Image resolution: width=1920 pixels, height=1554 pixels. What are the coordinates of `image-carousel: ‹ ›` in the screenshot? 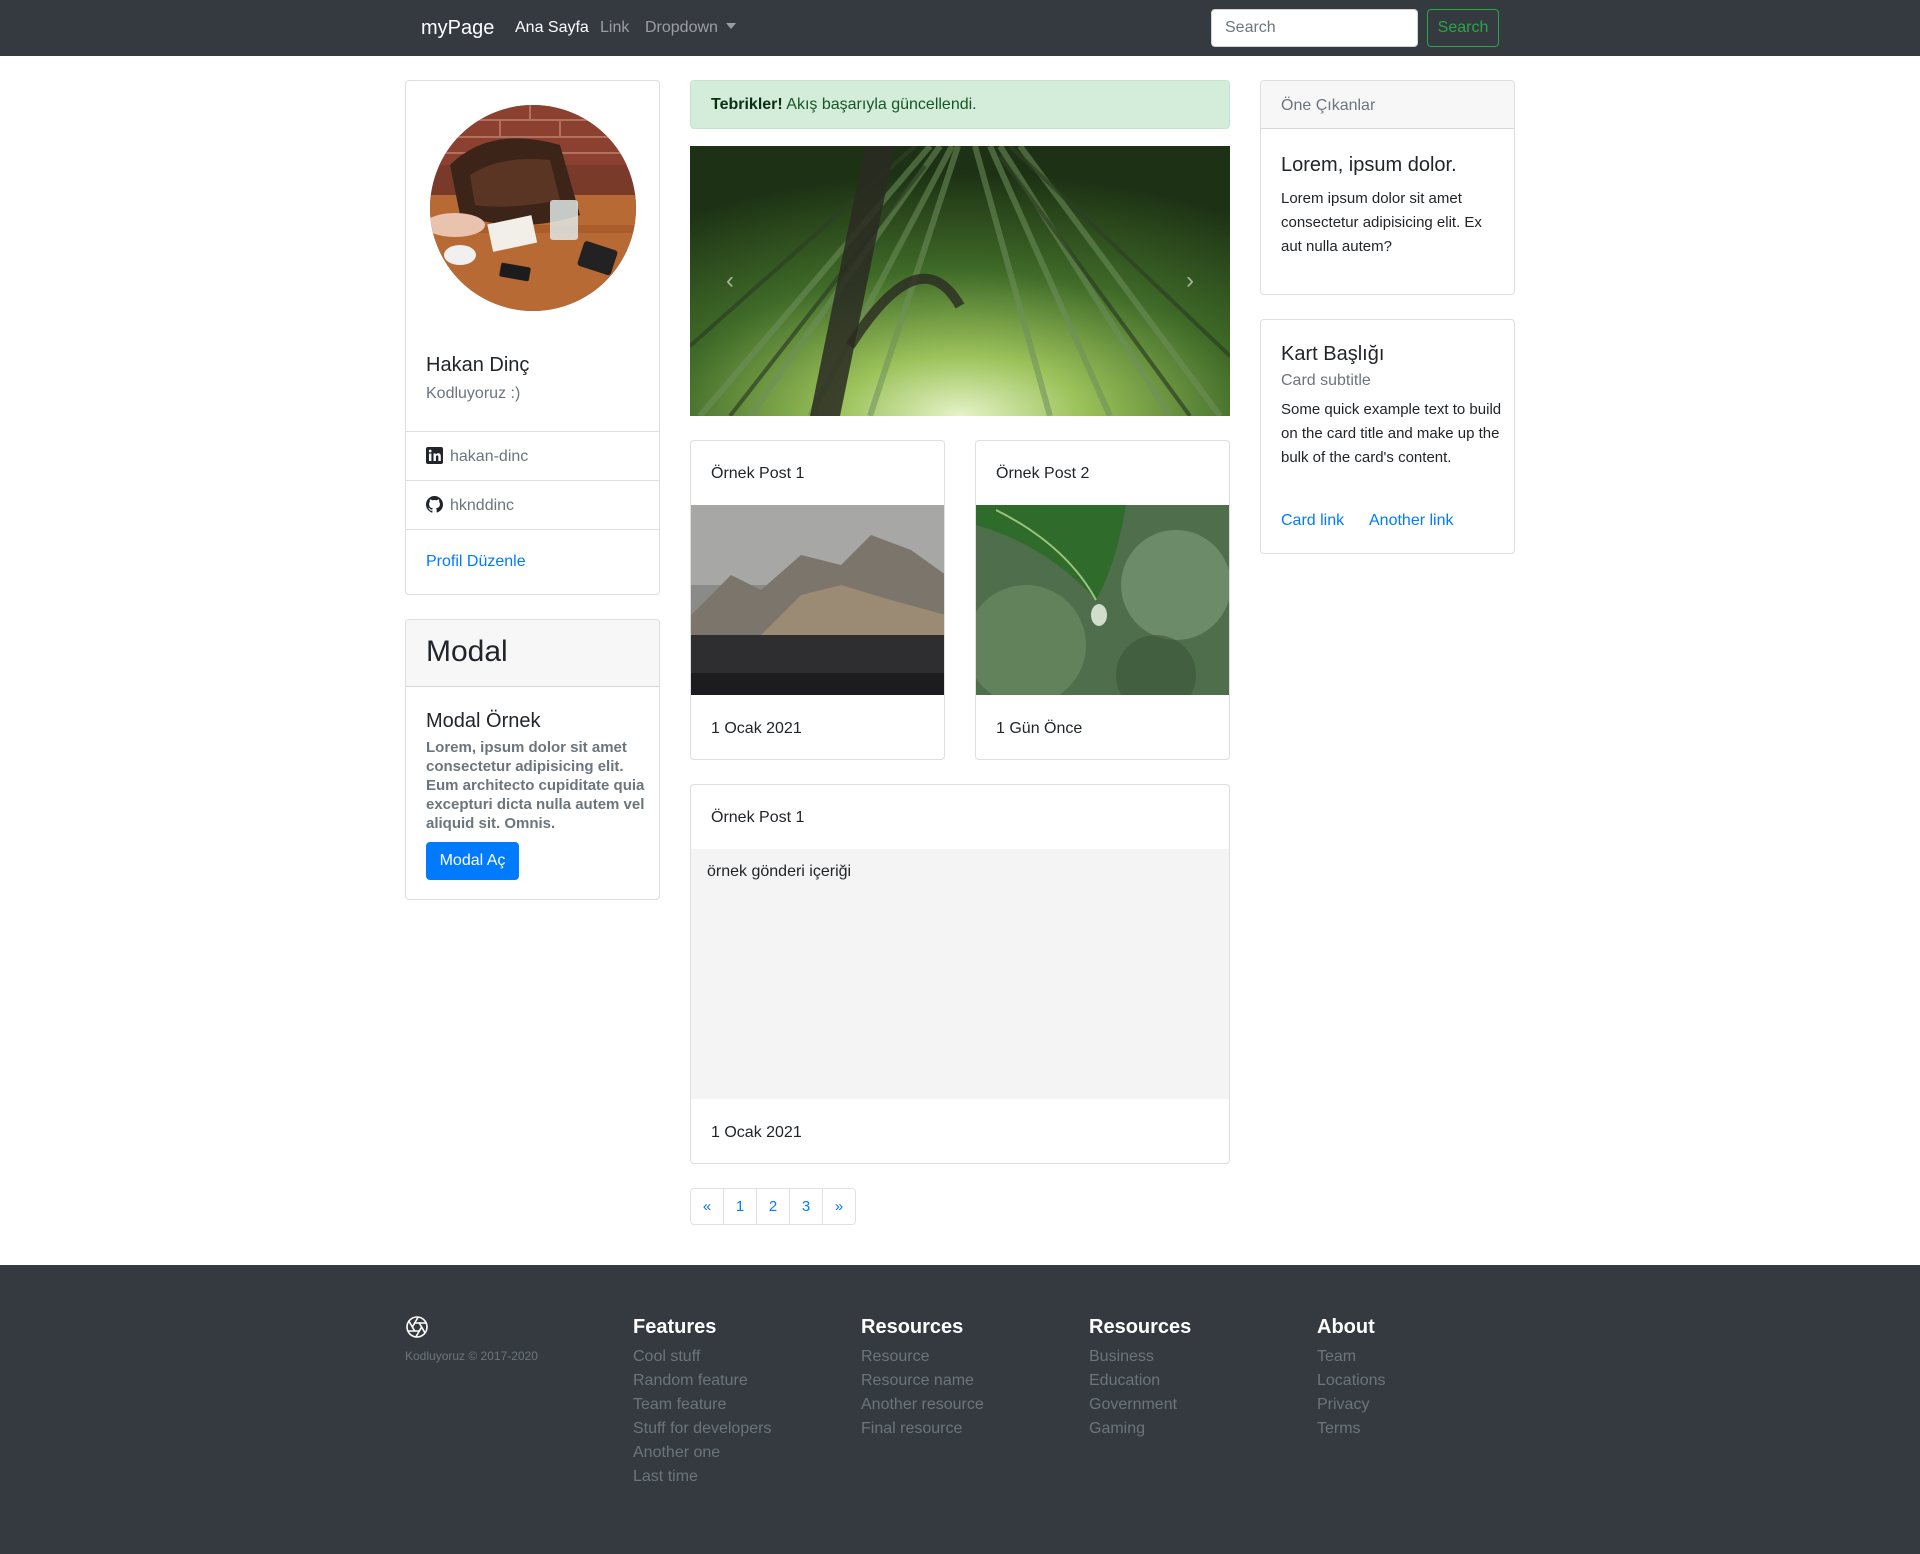 It's located at (960, 281).